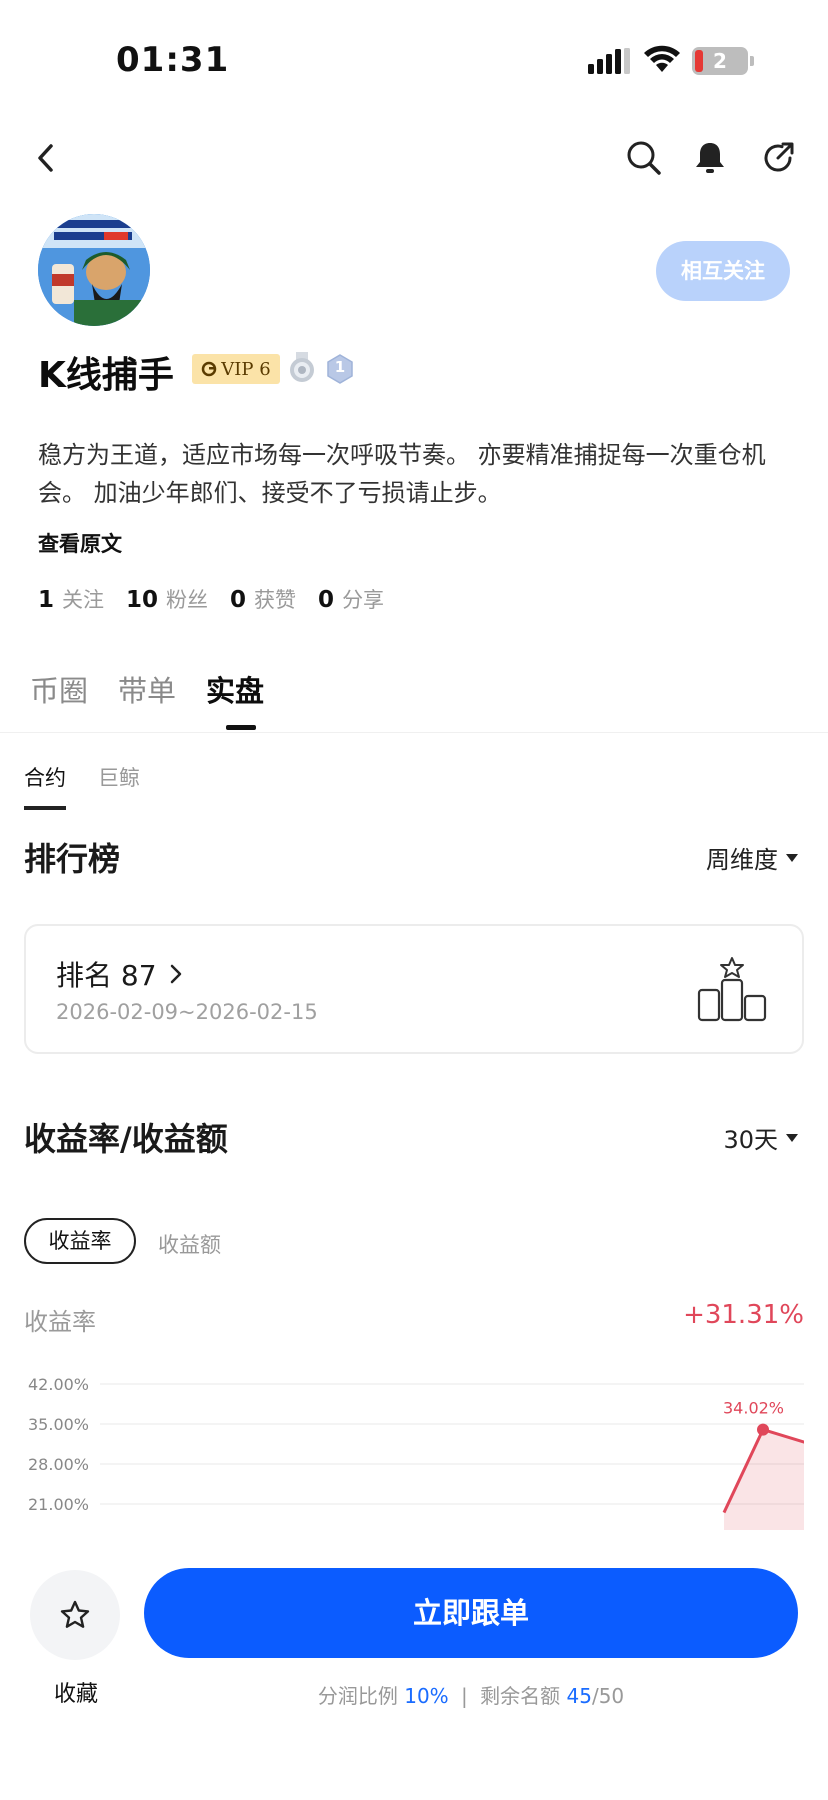 The width and height of the screenshot is (828, 1800). I want to click on share-icon, so click(779, 157).